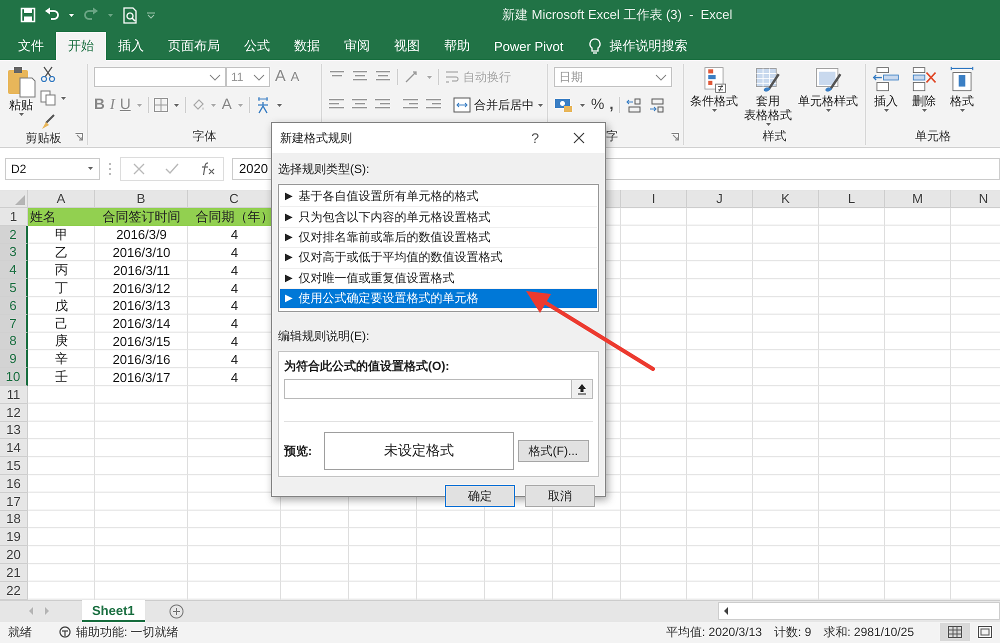 This screenshot has height=643, width=1000. Describe the element at coordinates (407, 46) in the screenshot. I see `ribbon-tab: 视图` at that location.